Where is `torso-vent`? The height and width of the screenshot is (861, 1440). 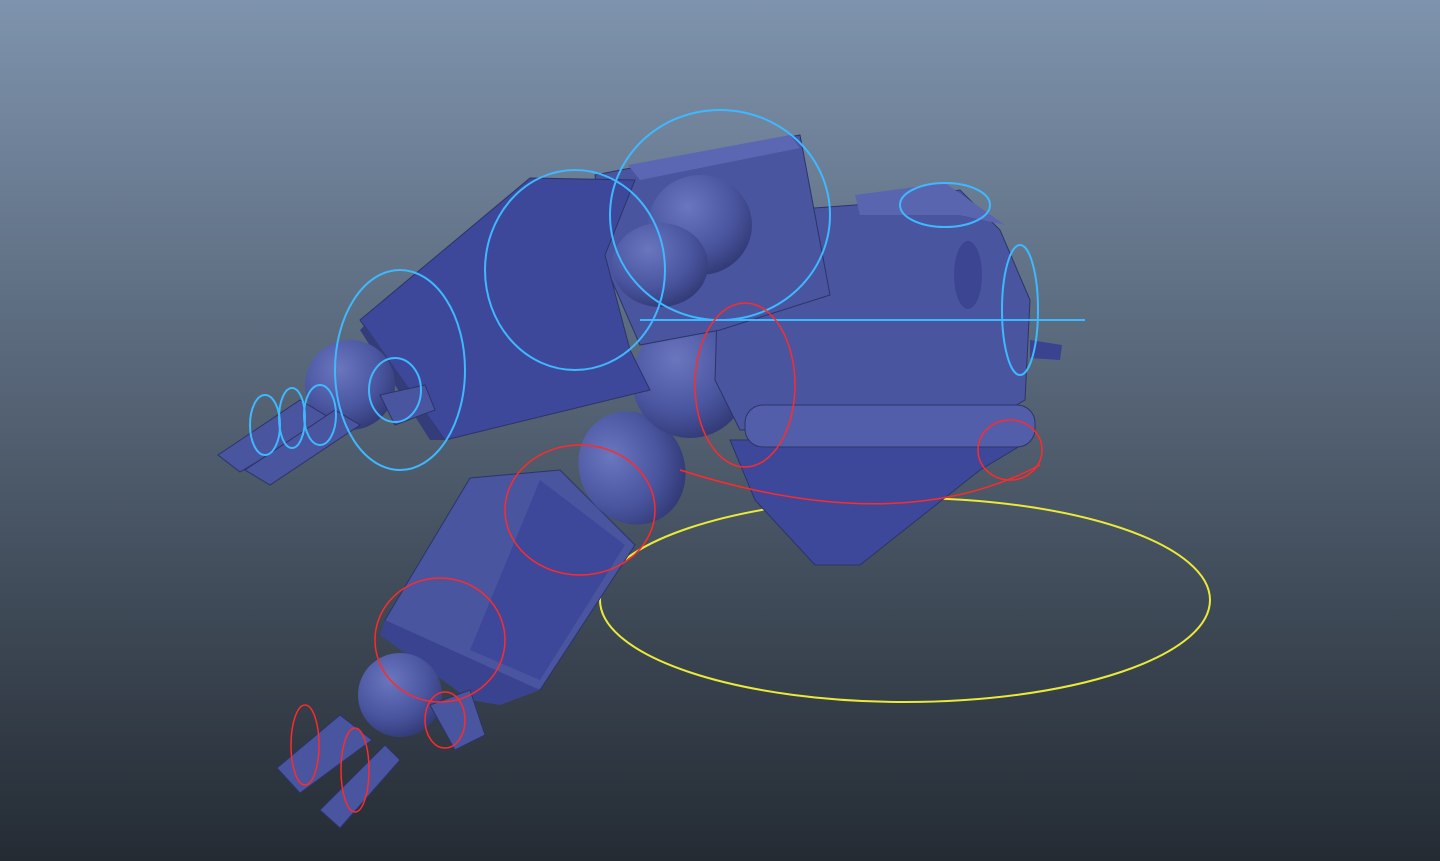
torso-vent is located at coordinates (968, 275).